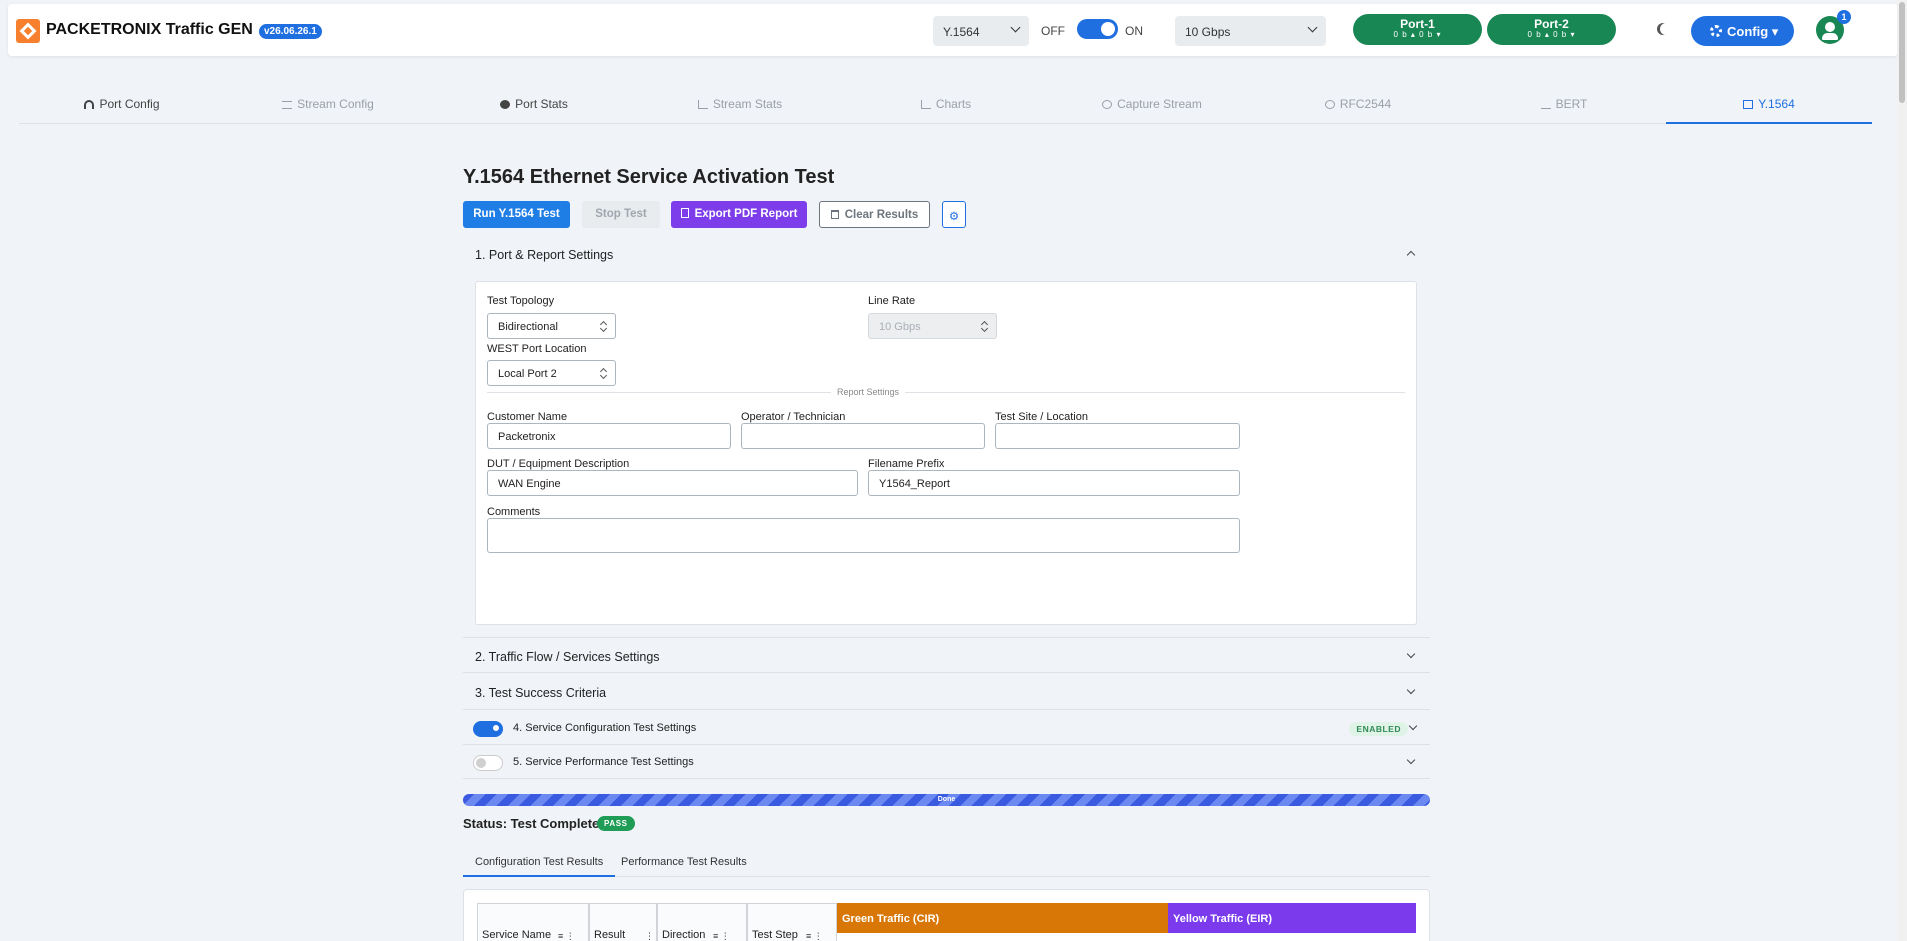 This screenshot has width=1907, height=941. I want to click on dark-mode-moon-icon, so click(1666, 29).